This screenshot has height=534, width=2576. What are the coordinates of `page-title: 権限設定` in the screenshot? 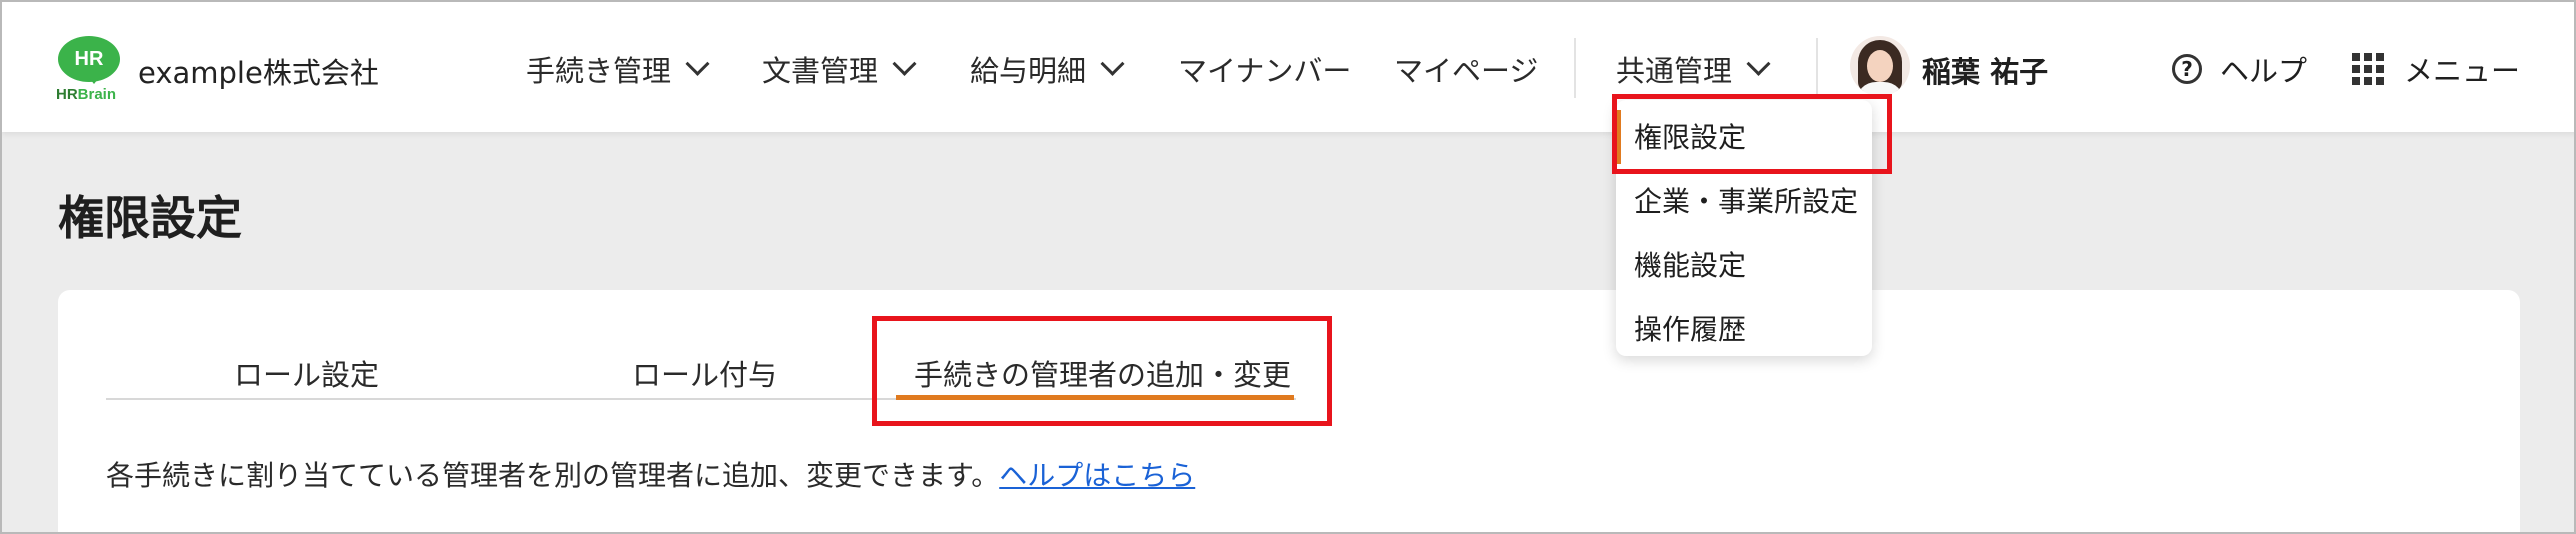 It's located at (150, 218).